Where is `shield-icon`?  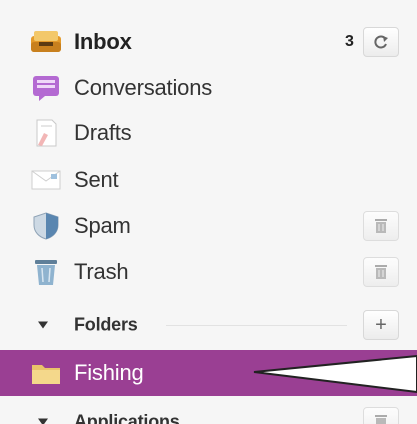 shield-icon is located at coordinates (46, 226).